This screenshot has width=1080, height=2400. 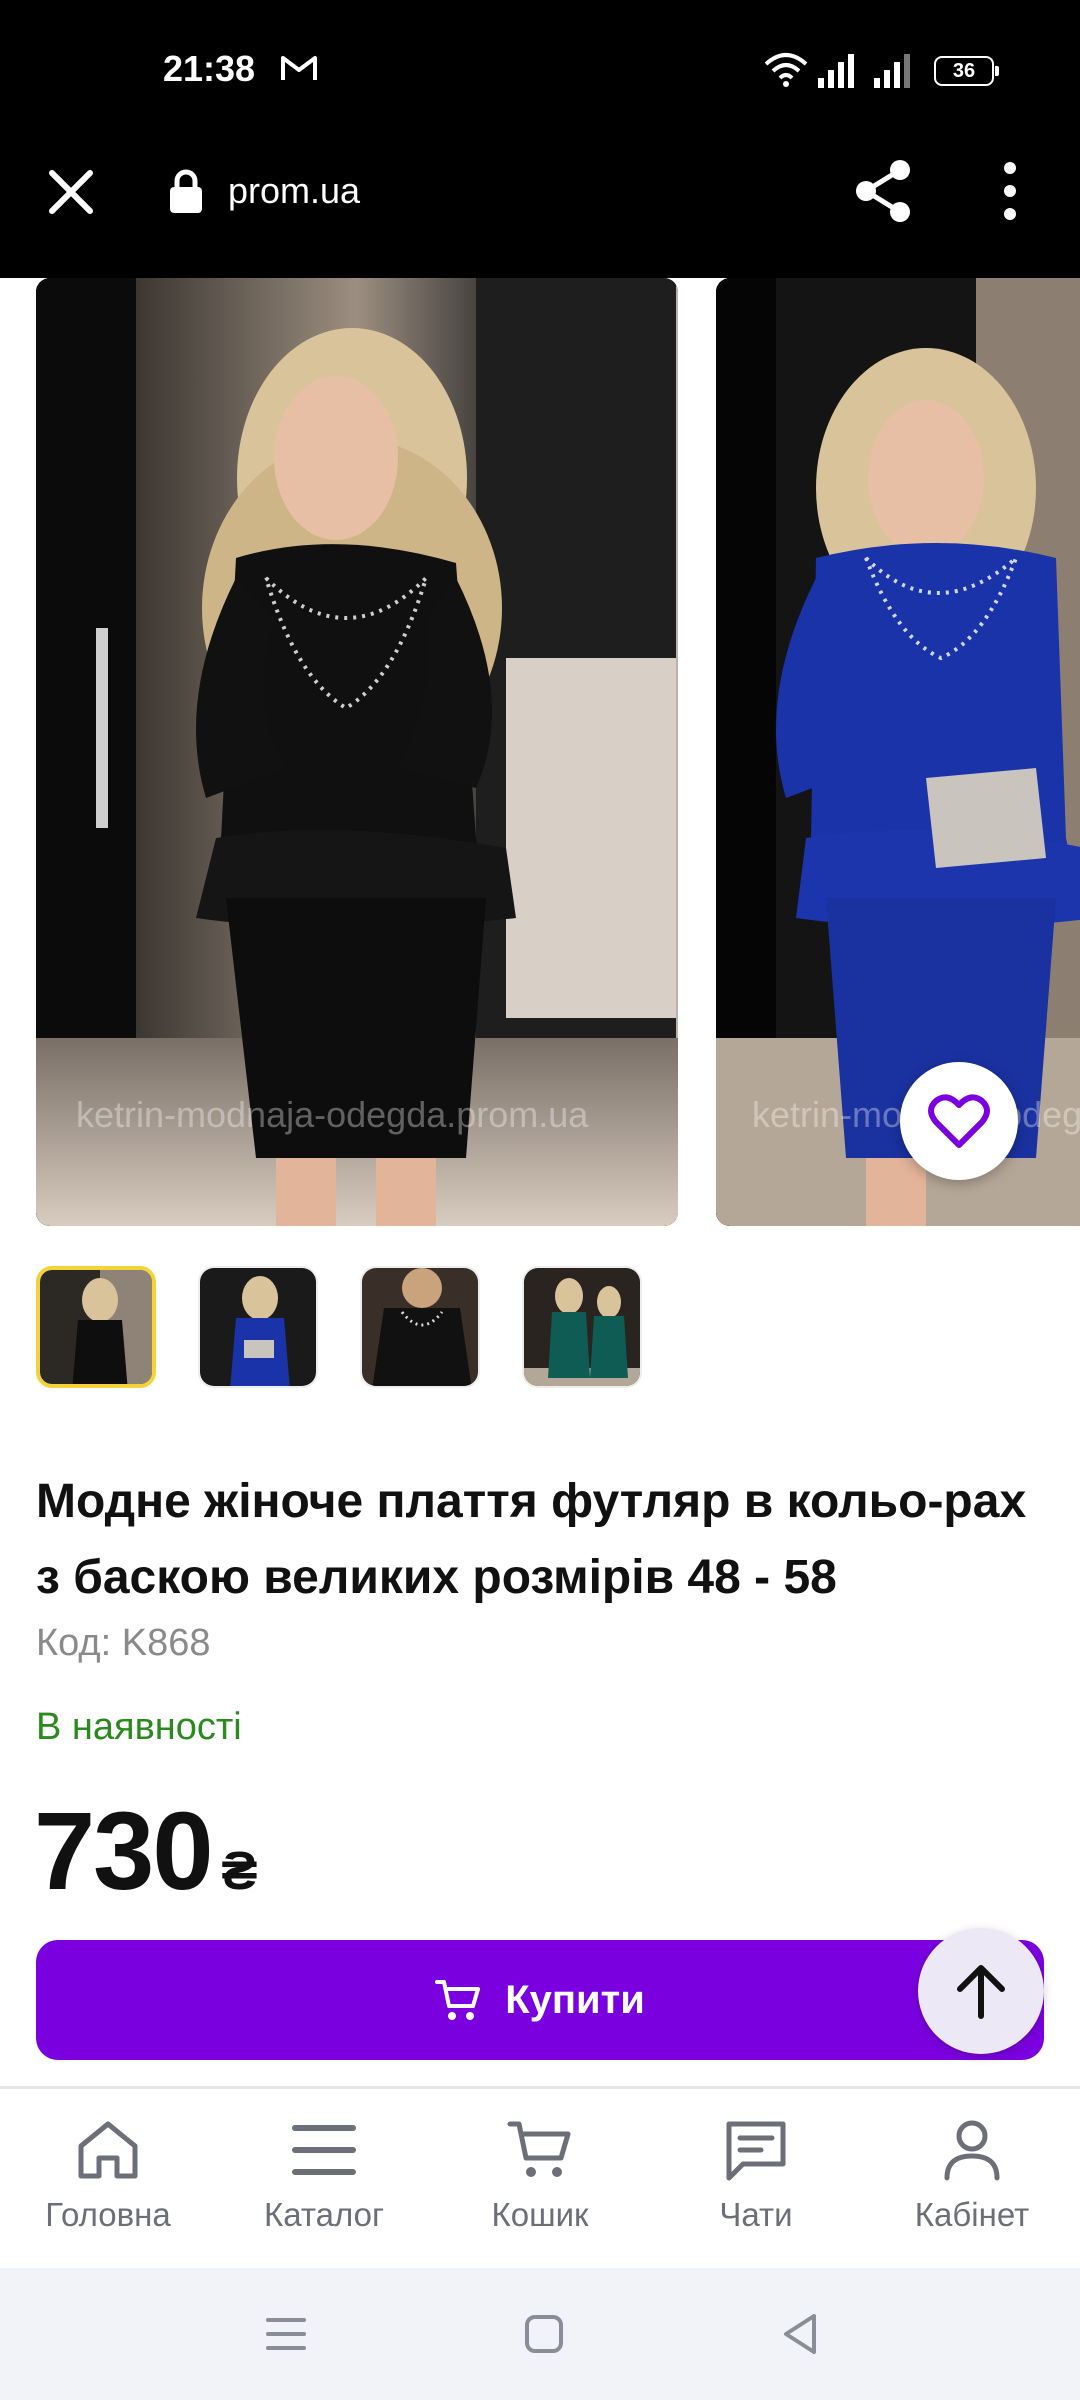 What do you see at coordinates (324, 2214) in the screenshot?
I see `nav-label: Каталог` at bounding box center [324, 2214].